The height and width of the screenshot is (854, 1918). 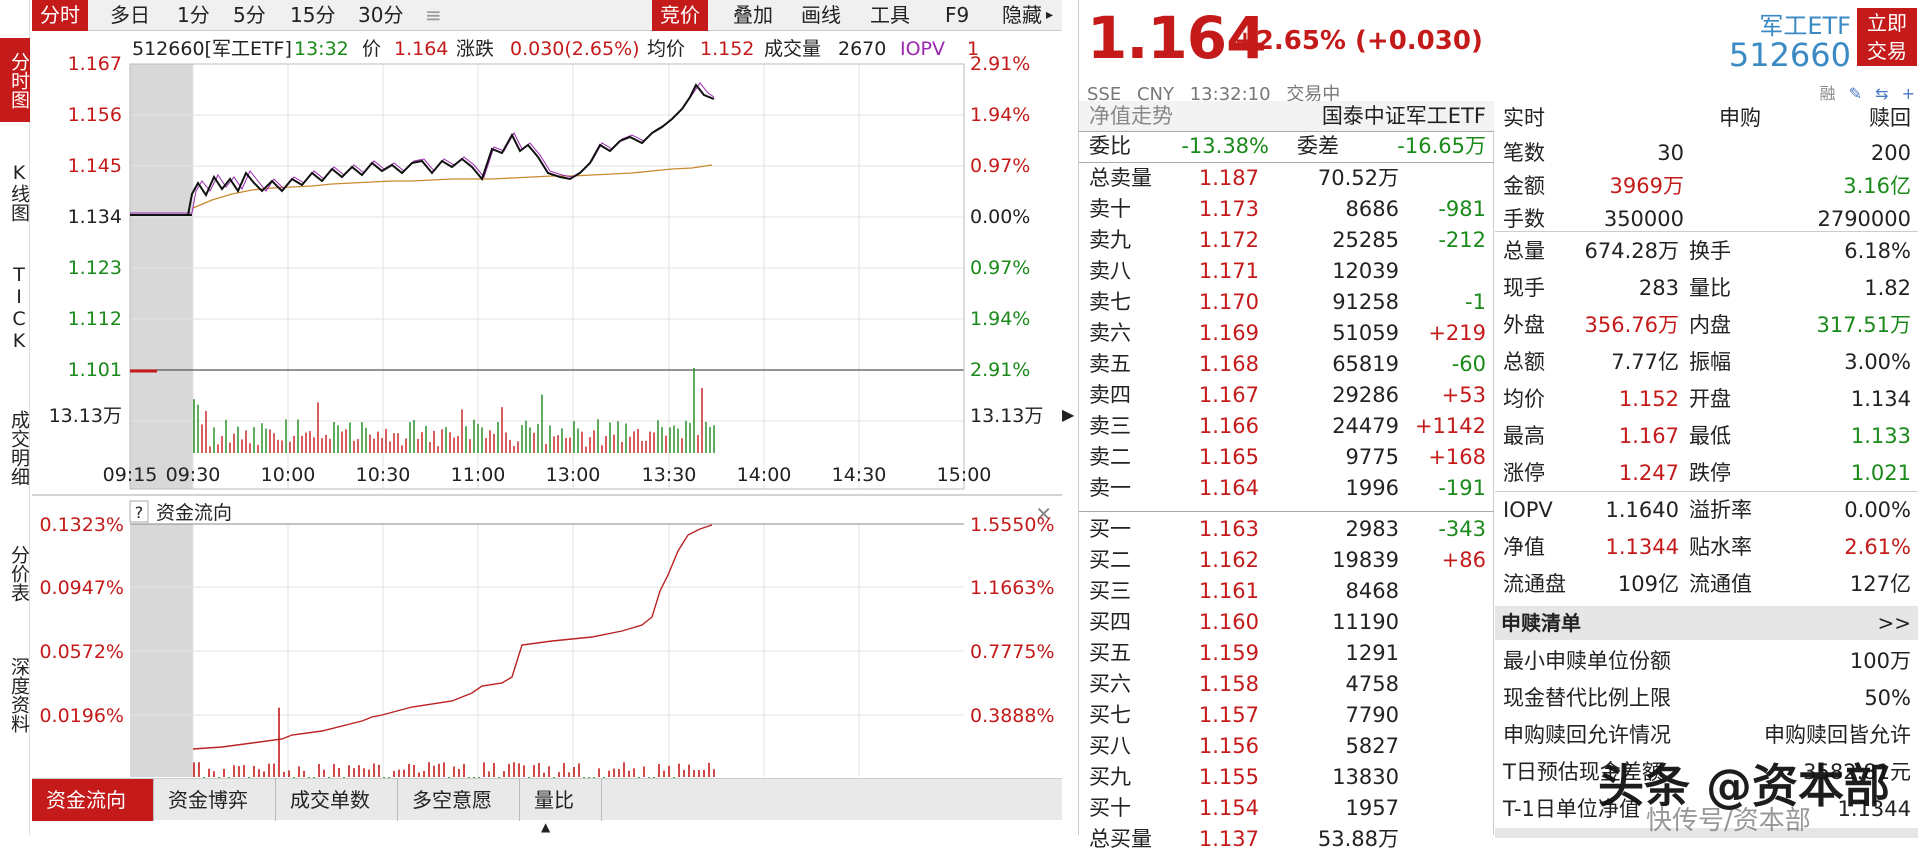 I want to click on vtab-price-table: 分价表, so click(x=15, y=573).